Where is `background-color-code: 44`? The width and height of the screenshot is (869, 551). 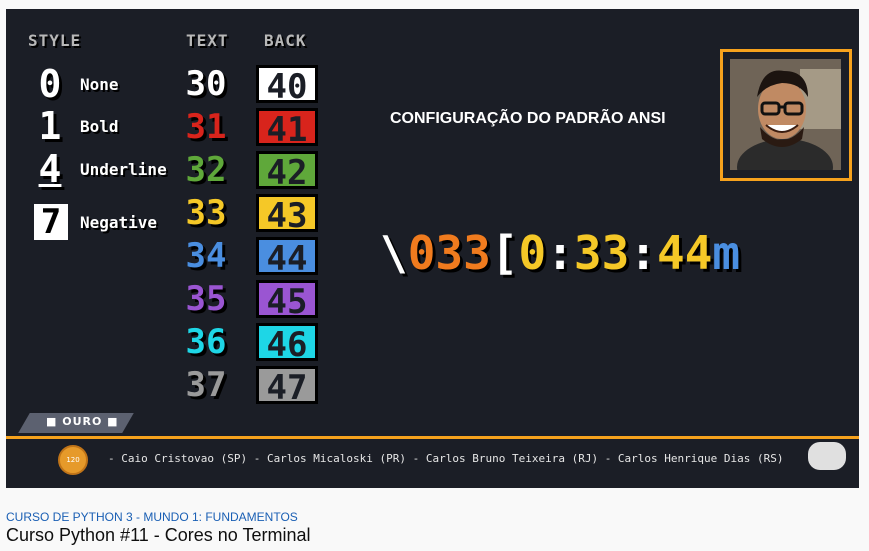
background-color-code: 44 is located at coordinates (287, 257).